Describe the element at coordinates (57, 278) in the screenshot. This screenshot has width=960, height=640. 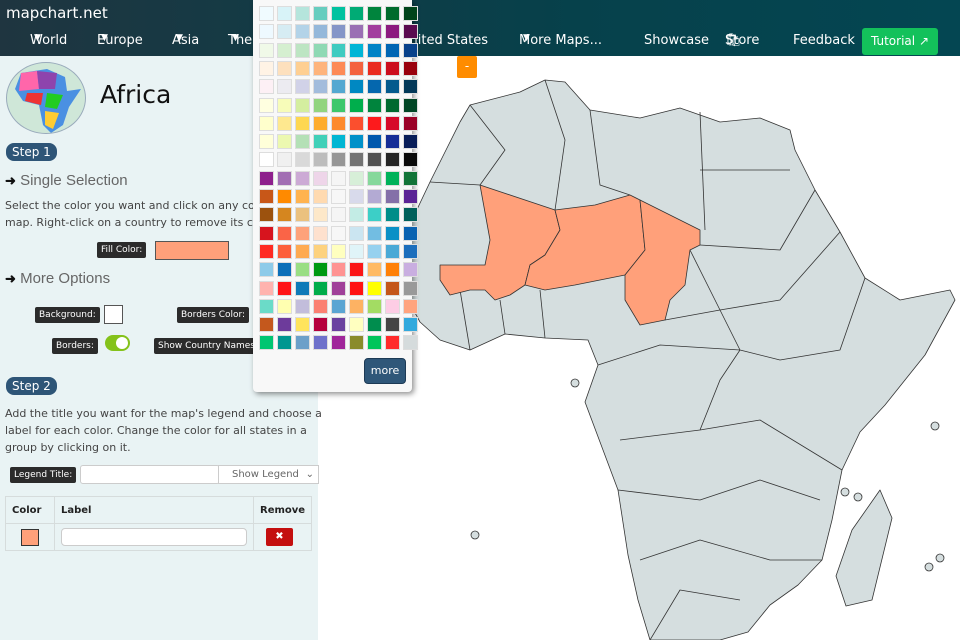
I see `more-options-heading: ➜ More Options` at that location.